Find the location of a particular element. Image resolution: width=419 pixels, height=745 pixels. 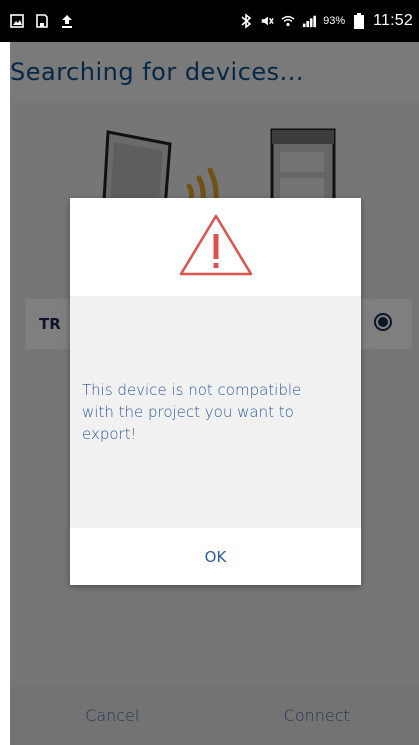

save-icon is located at coordinates (42, 21).